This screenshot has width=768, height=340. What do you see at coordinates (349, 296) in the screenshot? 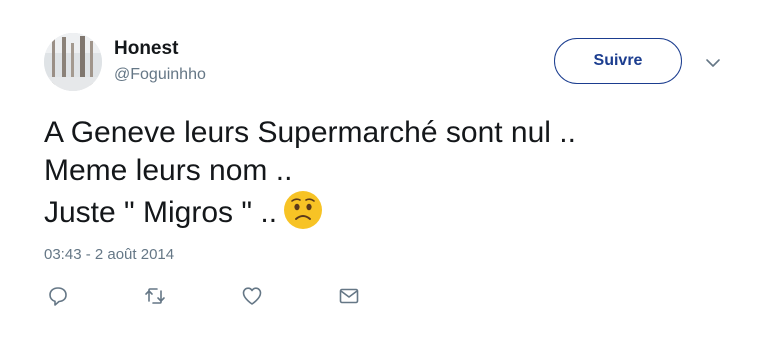
I see `direct-message-icon` at bounding box center [349, 296].